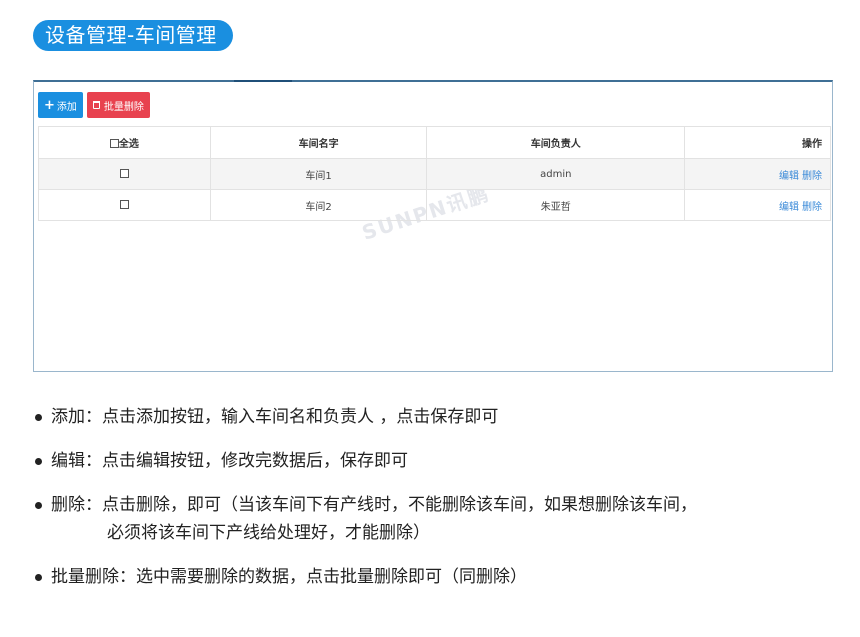 The width and height of the screenshot is (860, 637). I want to click on select-all-header: 全选, so click(124, 142).